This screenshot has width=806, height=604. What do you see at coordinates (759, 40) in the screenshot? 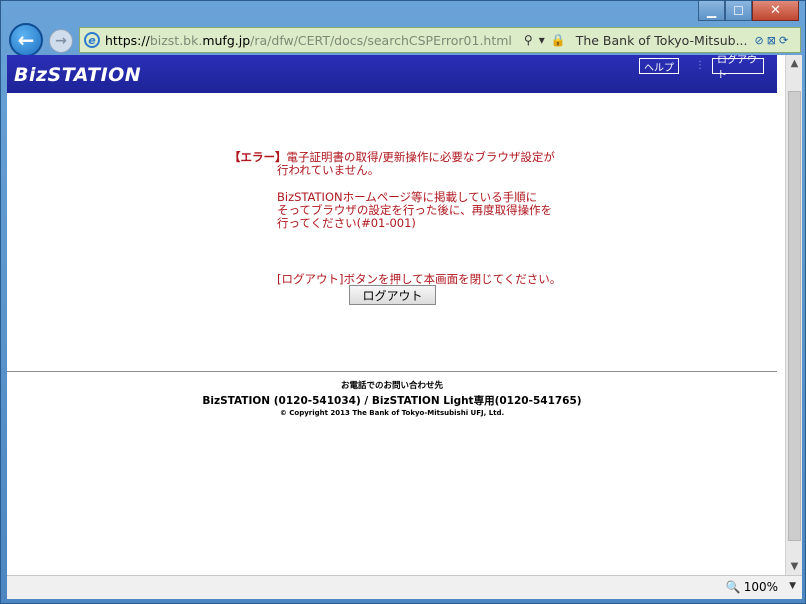
I see `compat-view-icon: ⊘` at bounding box center [759, 40].